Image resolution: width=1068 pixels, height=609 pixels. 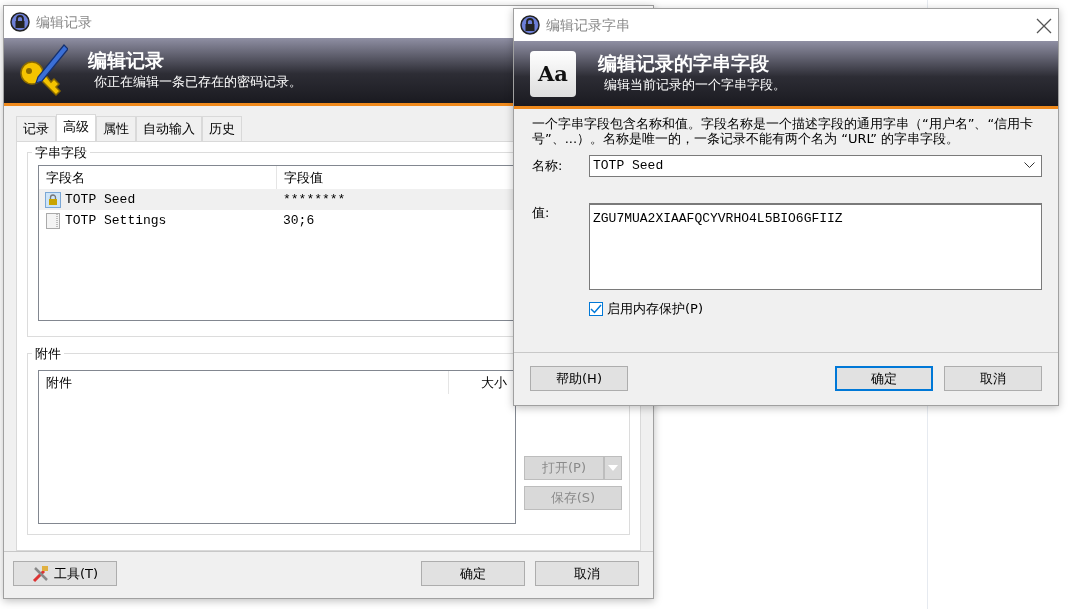 What do you see at coordinates (100, 199) in the screenshot?
I see `table-cell-text: TOTP Seed` at bounding box center [100, 199].